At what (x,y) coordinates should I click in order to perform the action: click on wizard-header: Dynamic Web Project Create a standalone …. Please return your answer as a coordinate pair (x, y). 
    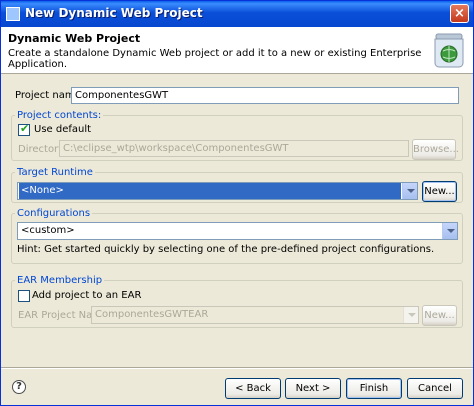
    Looking at the image, I should click on (237, 50).